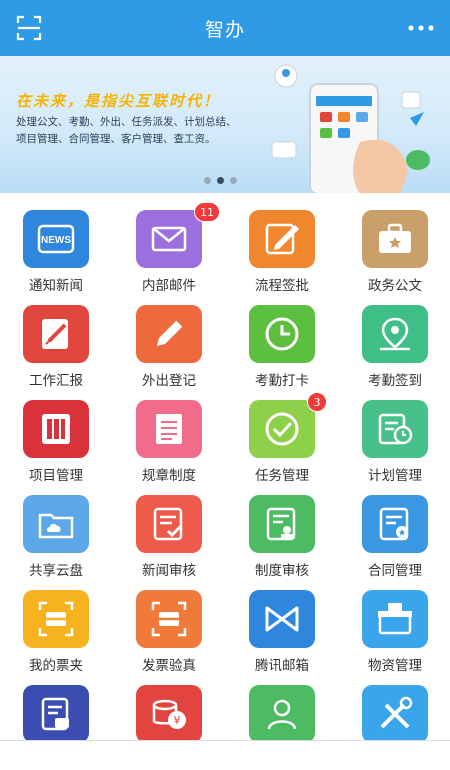  I want to click on unread-badge: 3, so click(317, 402).